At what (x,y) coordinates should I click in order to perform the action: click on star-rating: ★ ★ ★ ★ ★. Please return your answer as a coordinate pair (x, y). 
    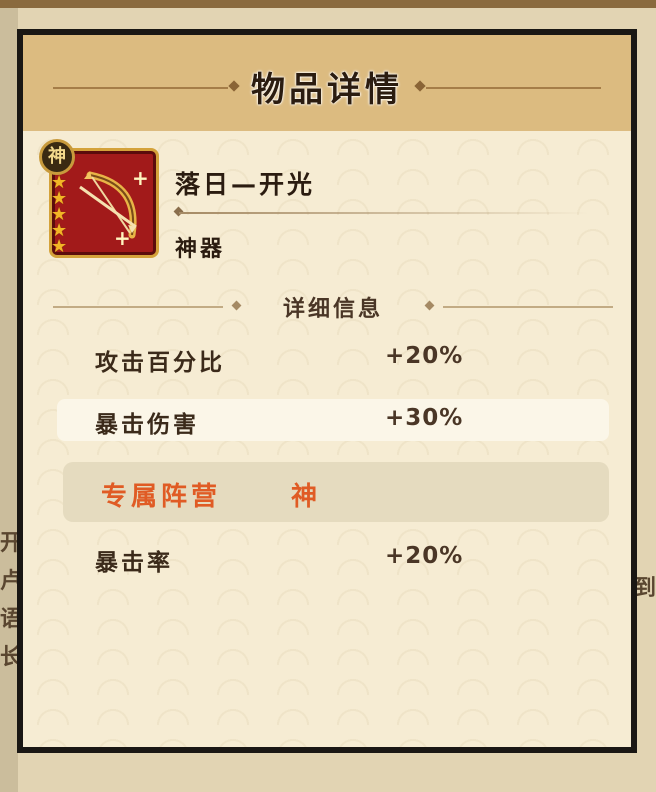
    Looking at the image, I should click on (59, 215).